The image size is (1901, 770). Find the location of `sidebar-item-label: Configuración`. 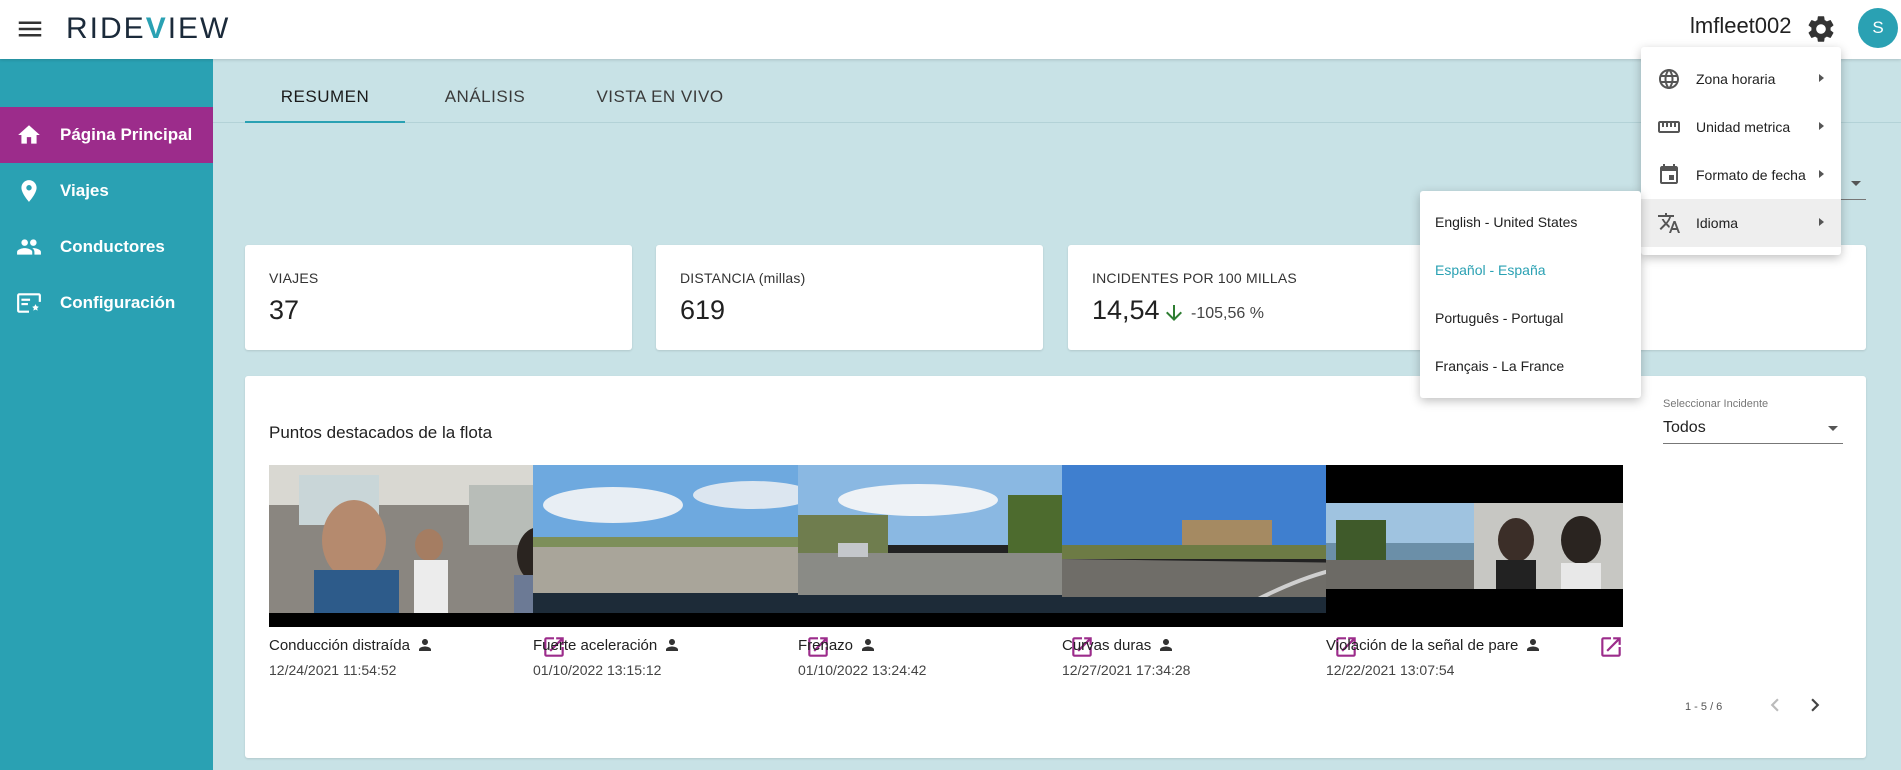

sidebar-item-label: Configuración is located at coordinates (118, 302).